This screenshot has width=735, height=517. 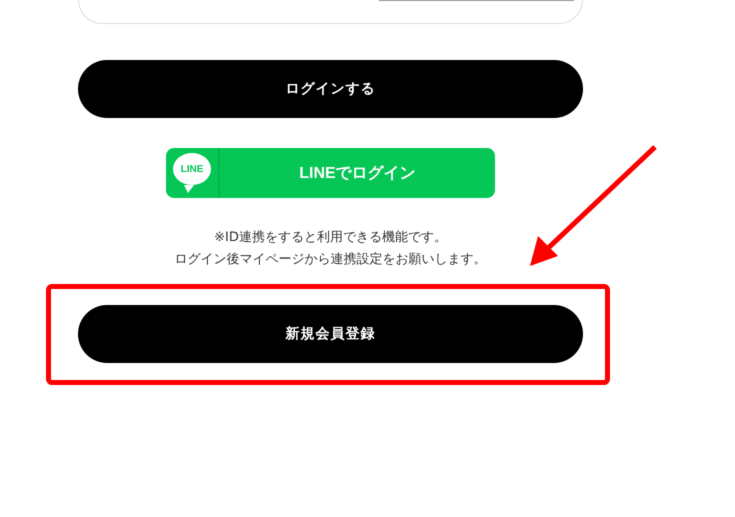 I want to click on login-button: ログインする, so click(x=330, y=89).